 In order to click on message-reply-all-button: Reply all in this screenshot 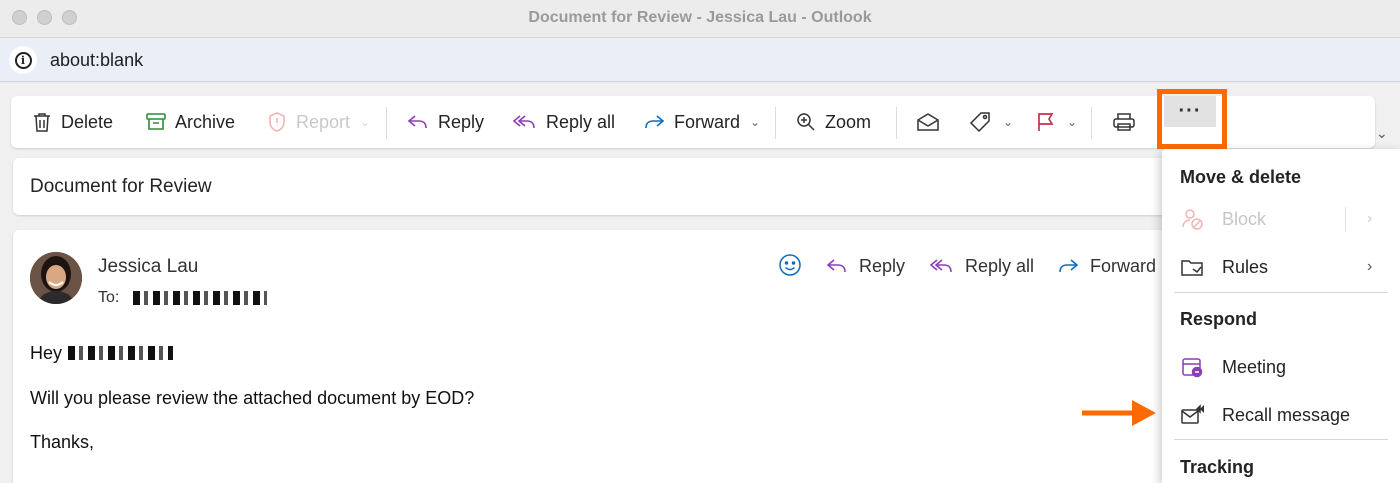, I will do `click(981, 266)`.